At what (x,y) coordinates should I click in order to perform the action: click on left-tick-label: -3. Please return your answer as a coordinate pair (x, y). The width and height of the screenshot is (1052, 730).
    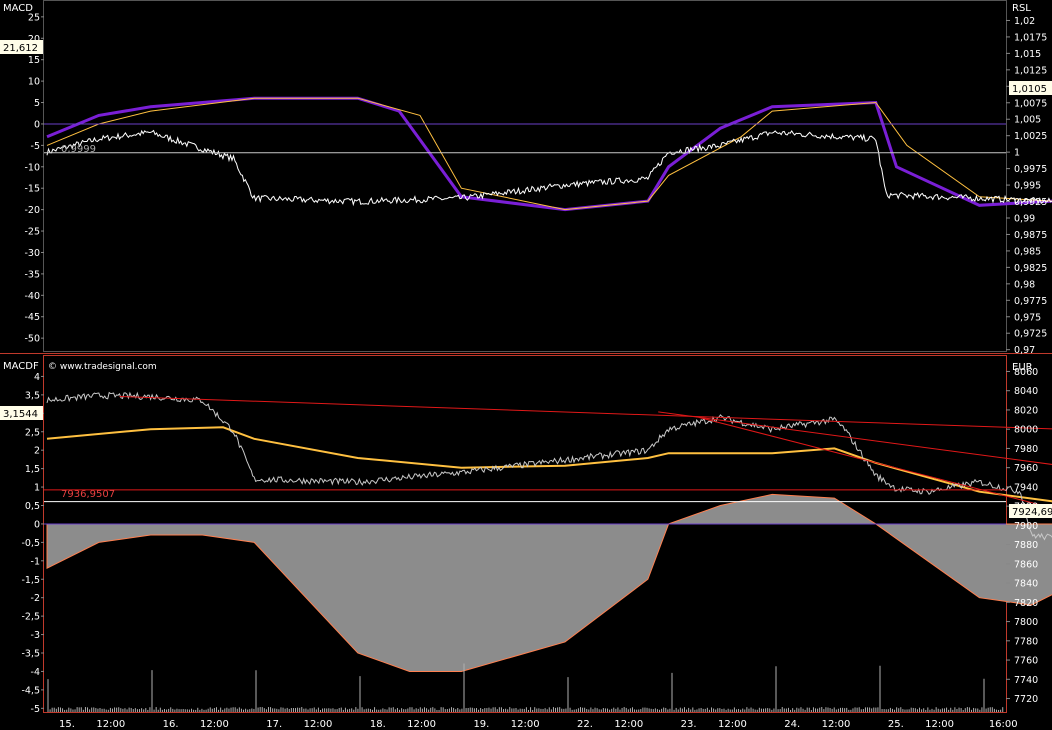
    Looking at the image, I should click on (35, 635).